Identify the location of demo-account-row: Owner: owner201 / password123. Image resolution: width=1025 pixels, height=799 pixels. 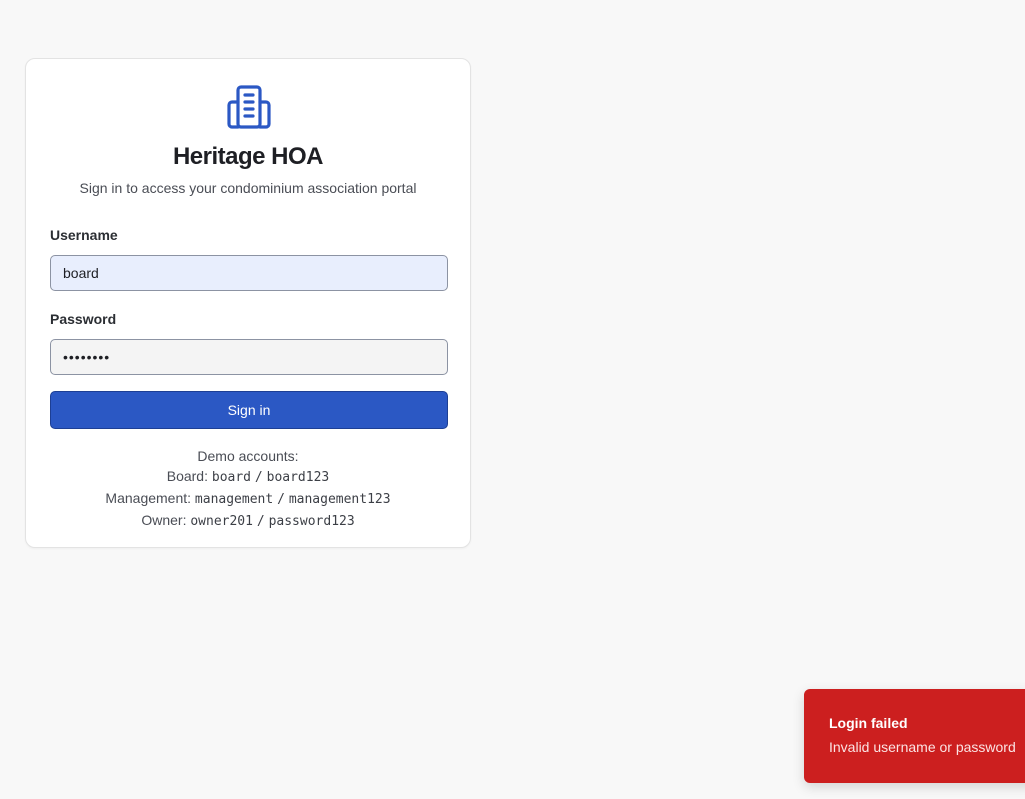
(248, 521).